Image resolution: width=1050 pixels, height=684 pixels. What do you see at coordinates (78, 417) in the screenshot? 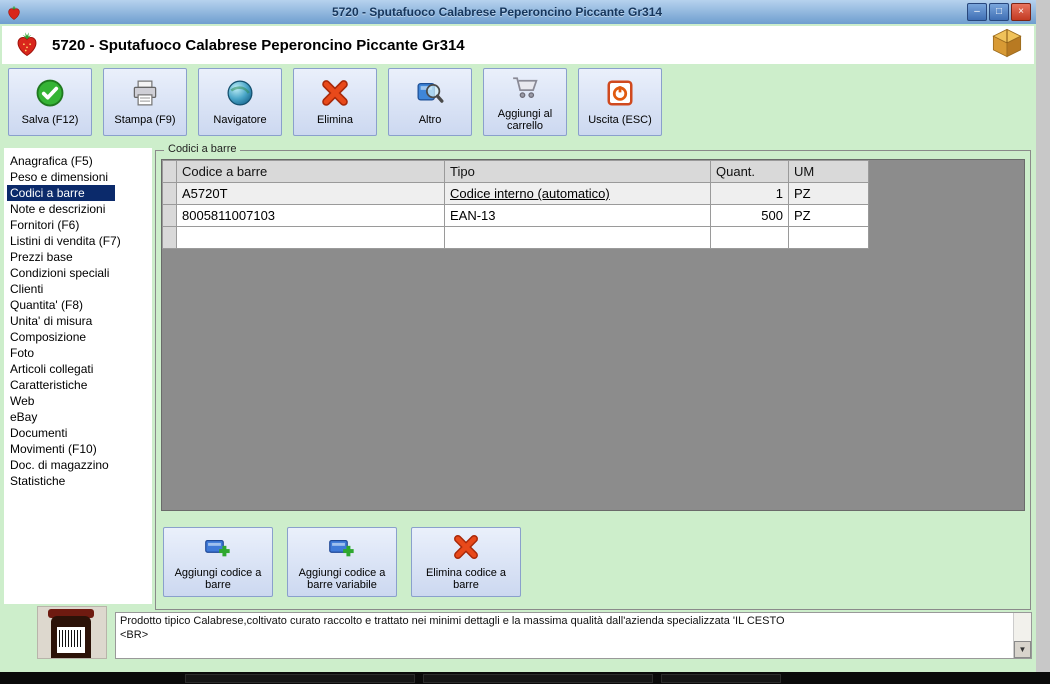
I see `sidebar-item-ebay: eBay` at bounding box center [78, 417].